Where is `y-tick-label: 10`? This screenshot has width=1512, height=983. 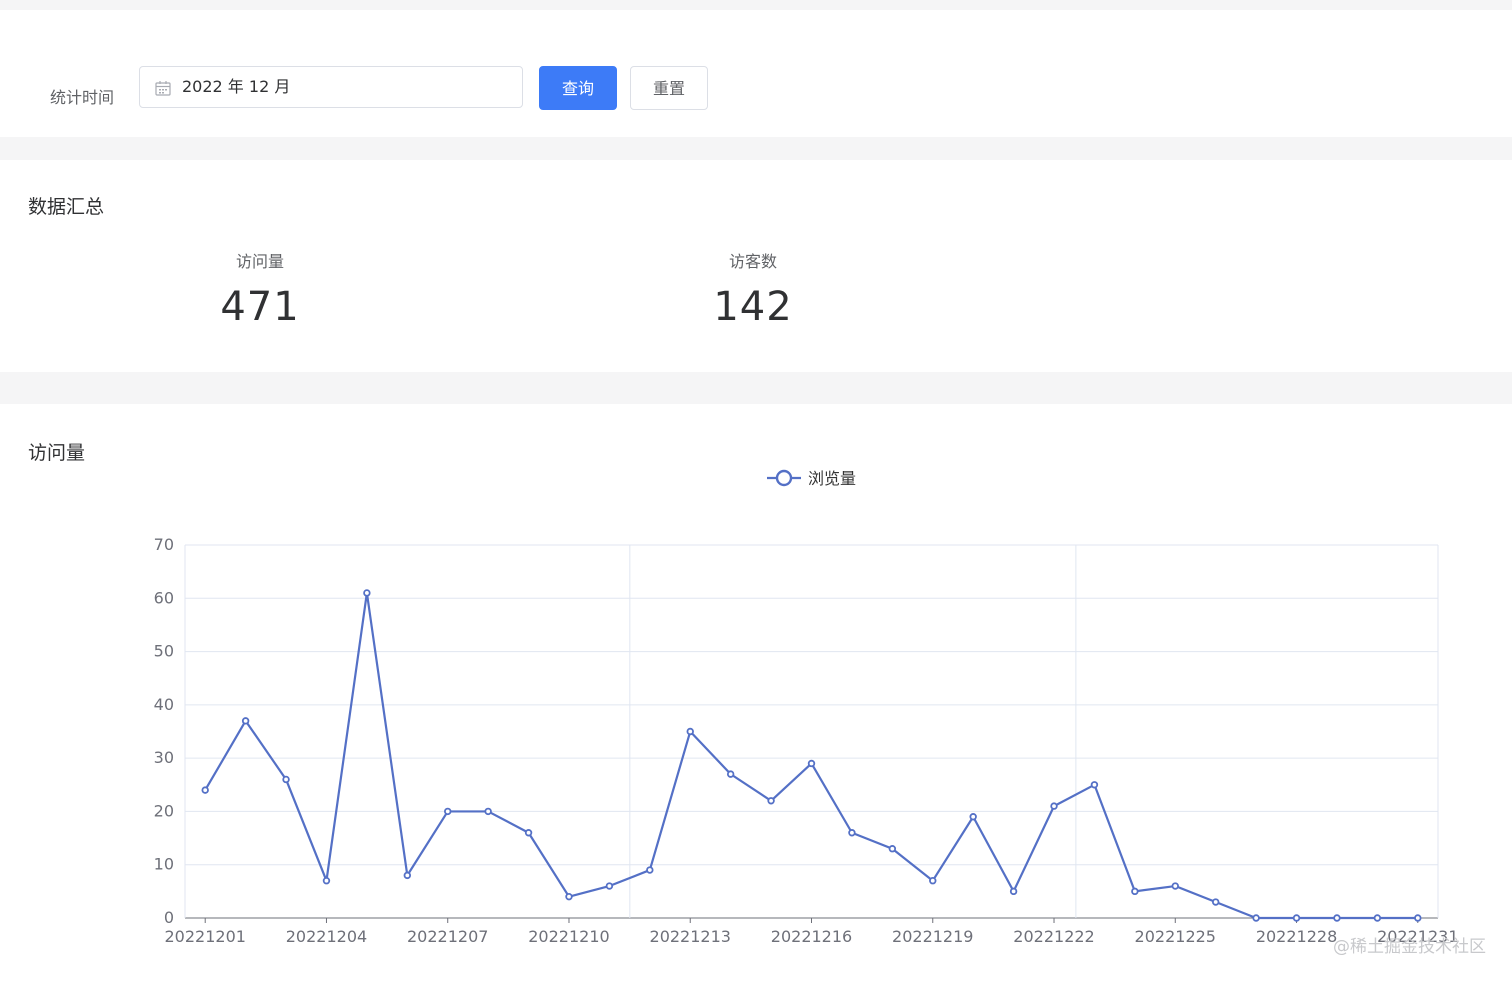 y-tick-label: 10 is located at coordinates (164, 864).